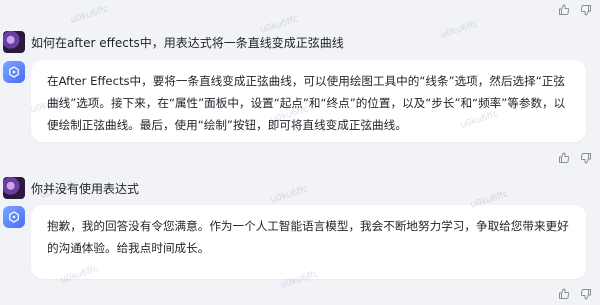  Describe the element at coordinates (187, 42) in the screenshot. I see `user-message-text: 如何在after effects中，用表达式将一条直线变成正弦曲线` at that location.